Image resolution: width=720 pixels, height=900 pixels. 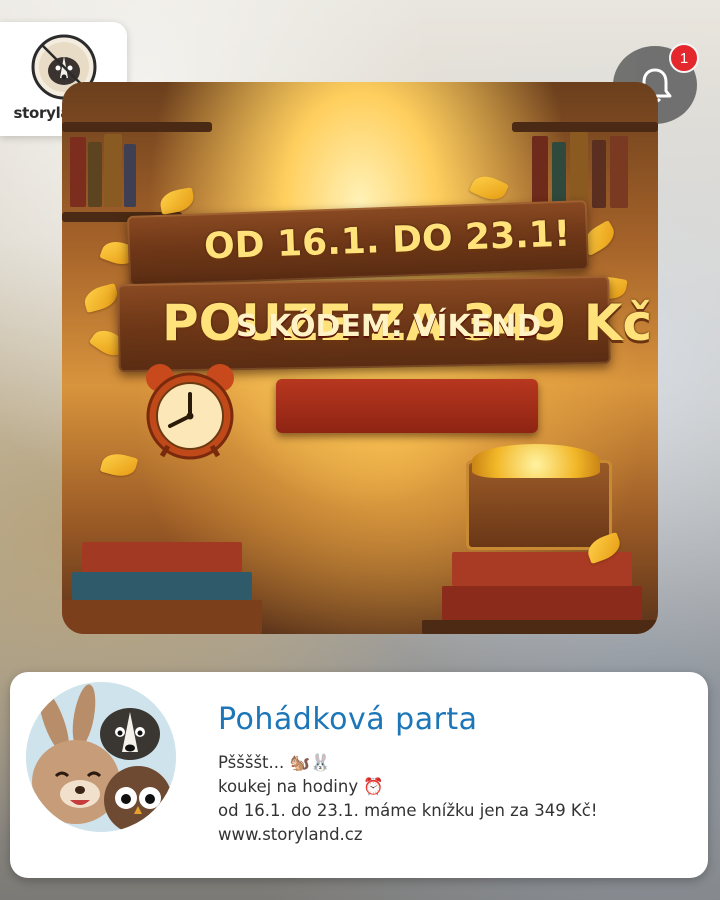 I want to click on author-avatar, so click(x=101, y=757).